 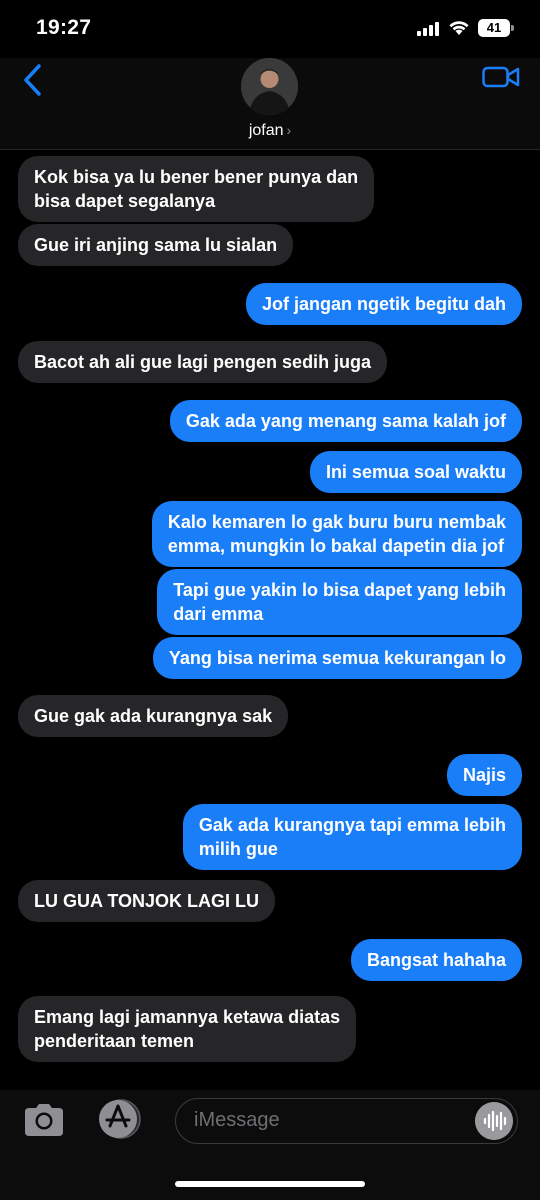 I want to click on app-store-icon, so click(x=120, y=1119).